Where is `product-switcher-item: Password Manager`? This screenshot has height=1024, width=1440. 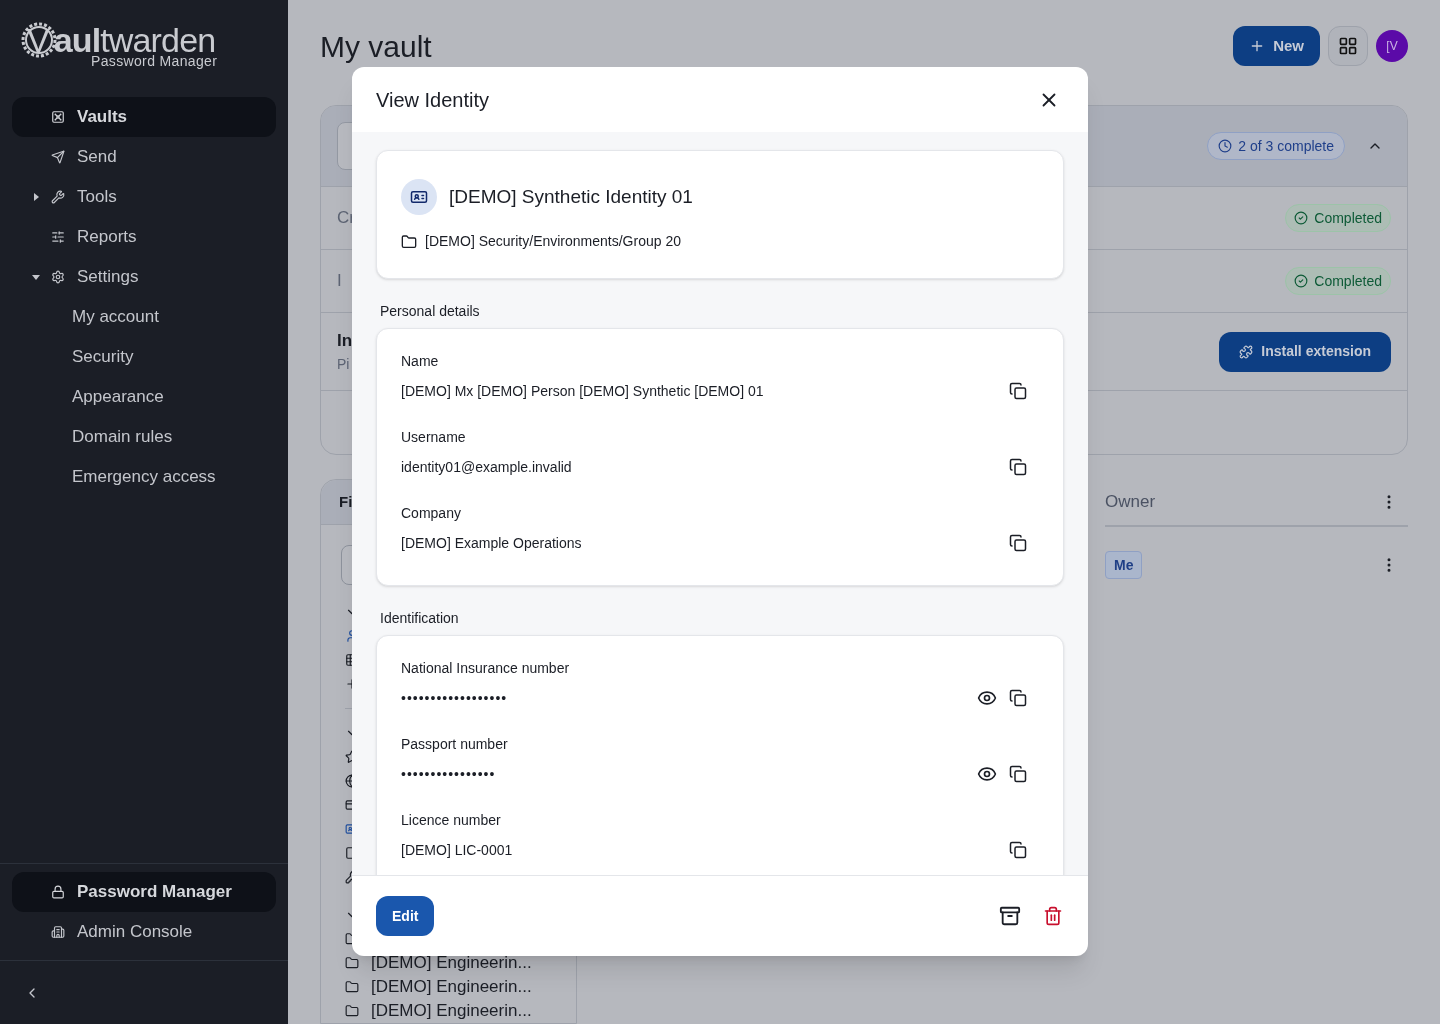
product-switcher-item: Password Manager is located at coordinates (144, 892).